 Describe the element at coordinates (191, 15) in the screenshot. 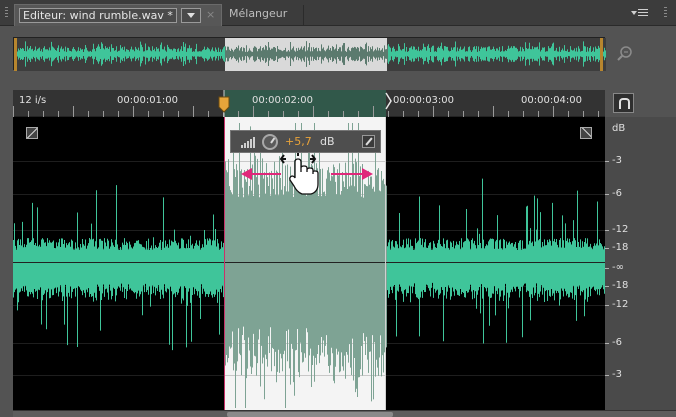

I see `dropdown-arrow-icon` at that location.